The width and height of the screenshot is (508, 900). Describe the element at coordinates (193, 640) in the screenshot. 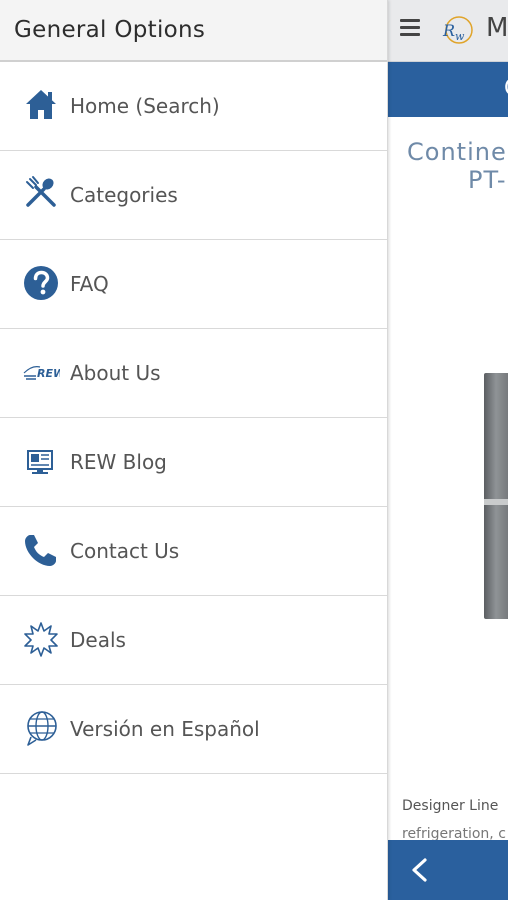

I see `menu-item-deals: Deals` at that location.